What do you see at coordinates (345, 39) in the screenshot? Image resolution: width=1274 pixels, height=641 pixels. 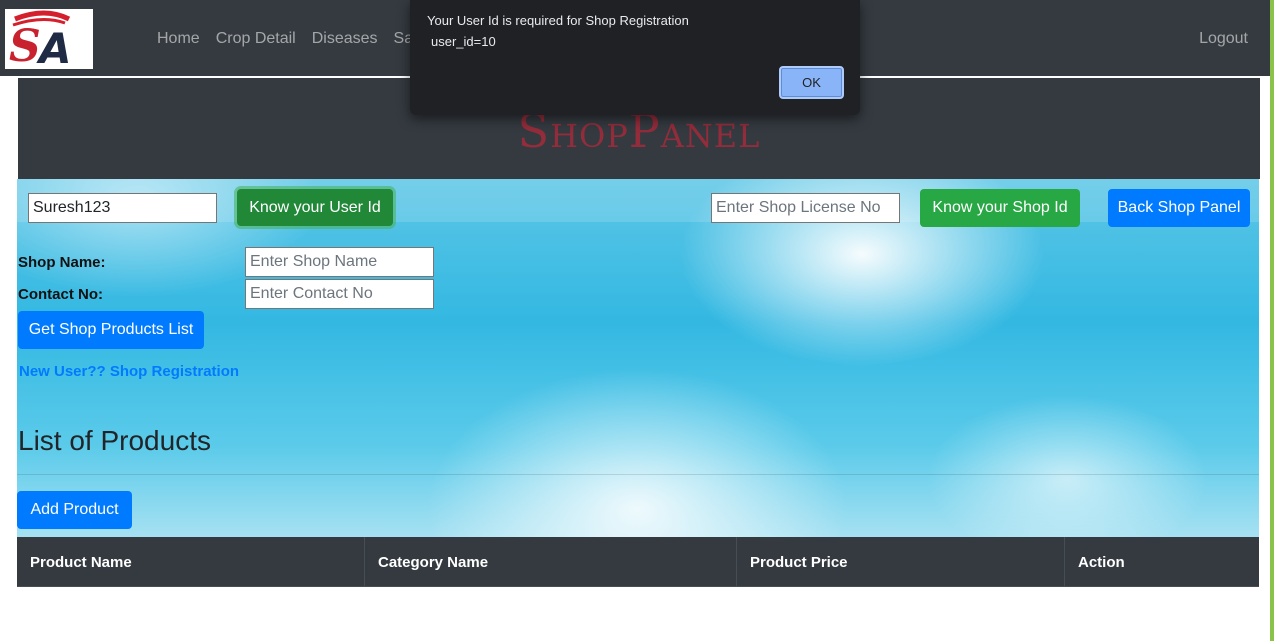 I see `nav-diseases: Diseases` at bounding box center [345, 39].